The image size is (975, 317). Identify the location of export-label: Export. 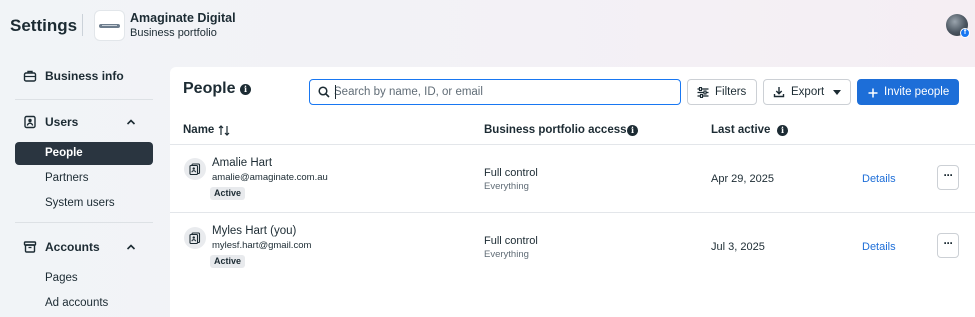
(808, 92).